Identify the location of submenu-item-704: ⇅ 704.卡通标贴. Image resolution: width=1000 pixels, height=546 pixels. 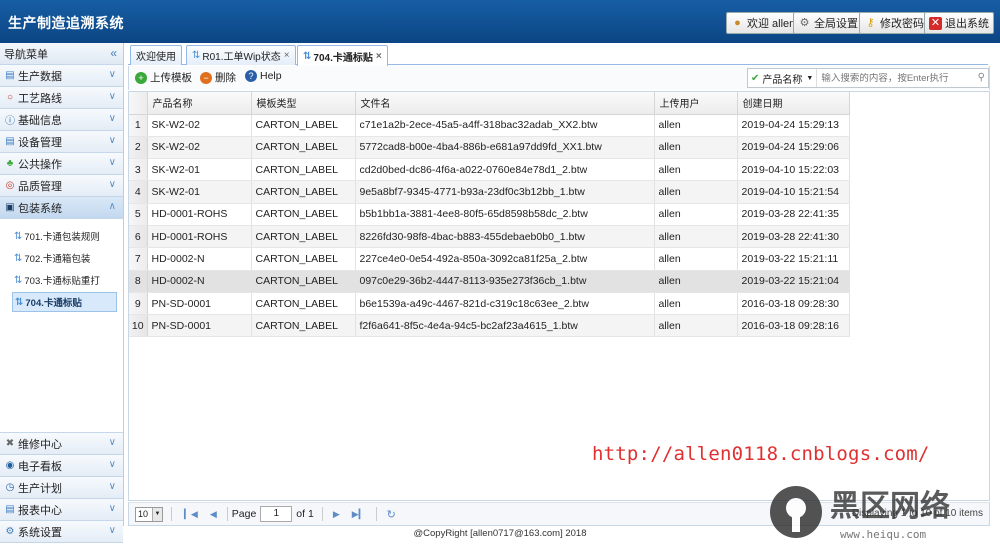
(64, 302).